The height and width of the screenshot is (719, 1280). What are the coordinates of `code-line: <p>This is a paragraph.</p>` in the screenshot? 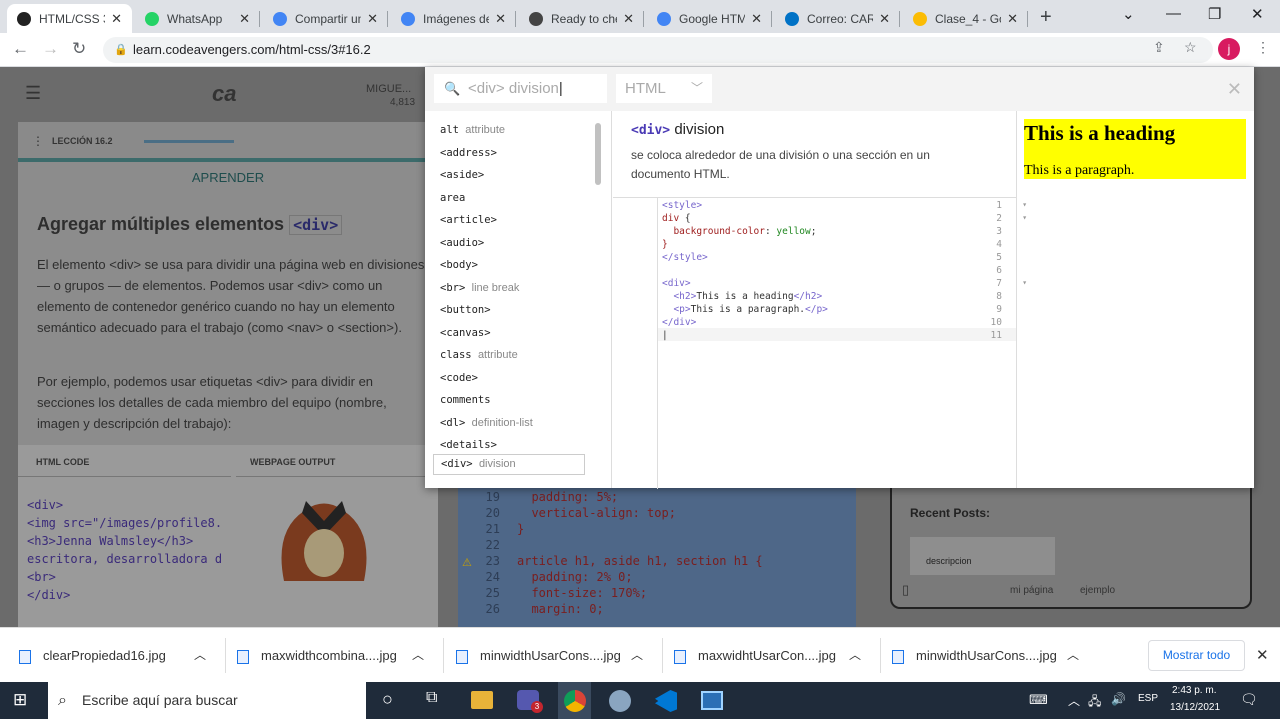 It's located at (744, 309).